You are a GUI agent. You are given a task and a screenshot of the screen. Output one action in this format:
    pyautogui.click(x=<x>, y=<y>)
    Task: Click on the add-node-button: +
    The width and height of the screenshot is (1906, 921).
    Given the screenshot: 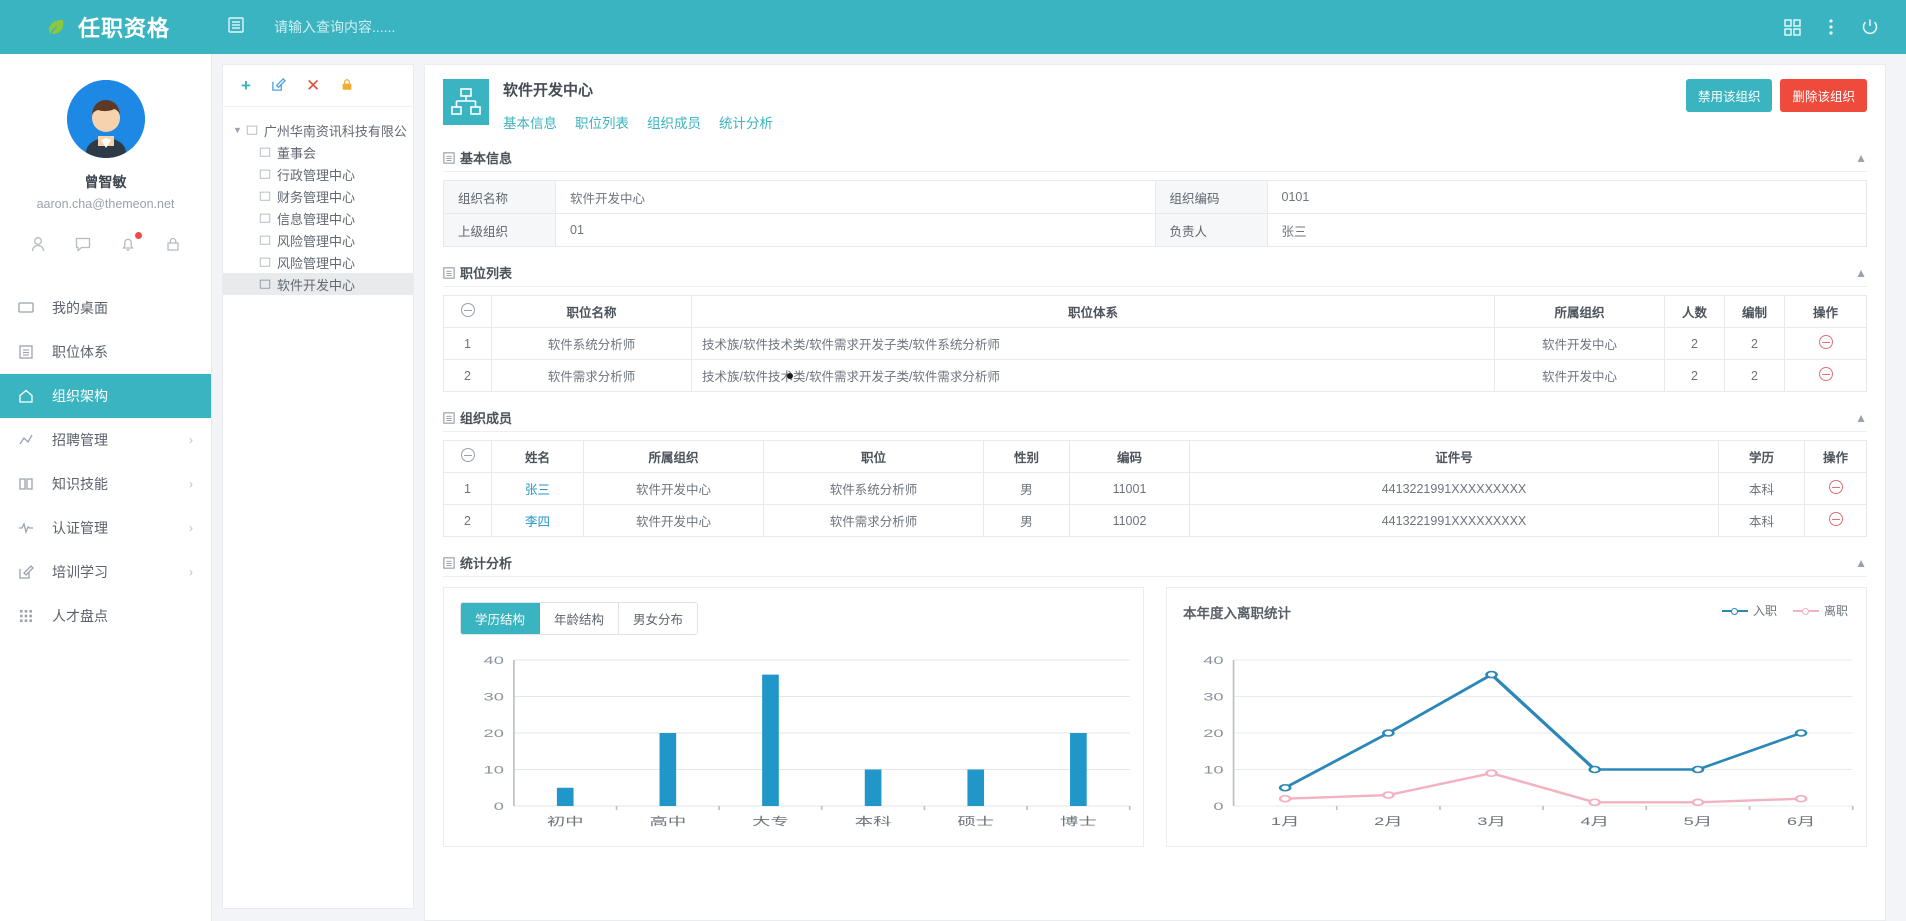 What is the action you would take?
    pyautogui.click(x=246, y=85)
    